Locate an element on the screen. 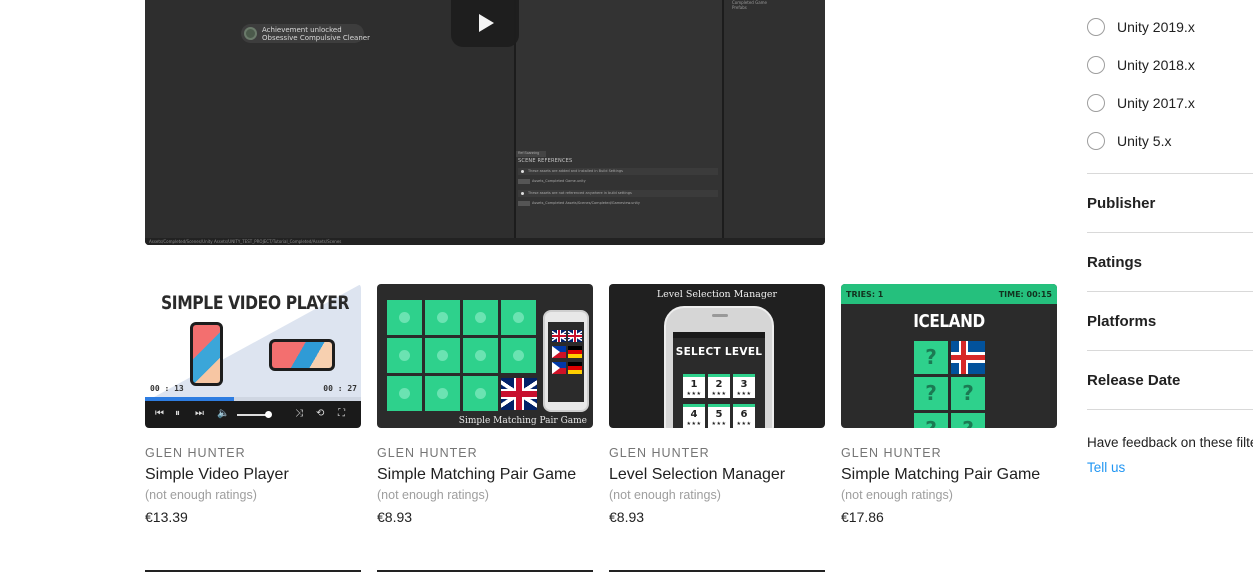 The width and height of the screenshot is (1253, 572). phone-icon is located at coordinates (566, 361).